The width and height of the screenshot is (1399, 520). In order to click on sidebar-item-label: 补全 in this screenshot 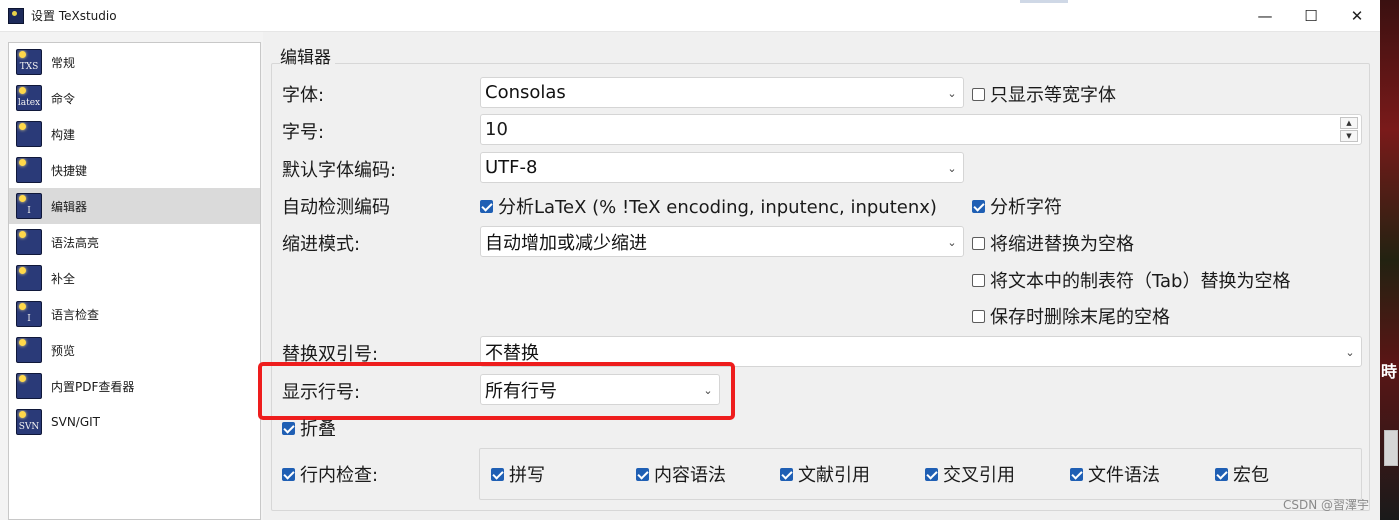, I will do `click(63, 278)`.